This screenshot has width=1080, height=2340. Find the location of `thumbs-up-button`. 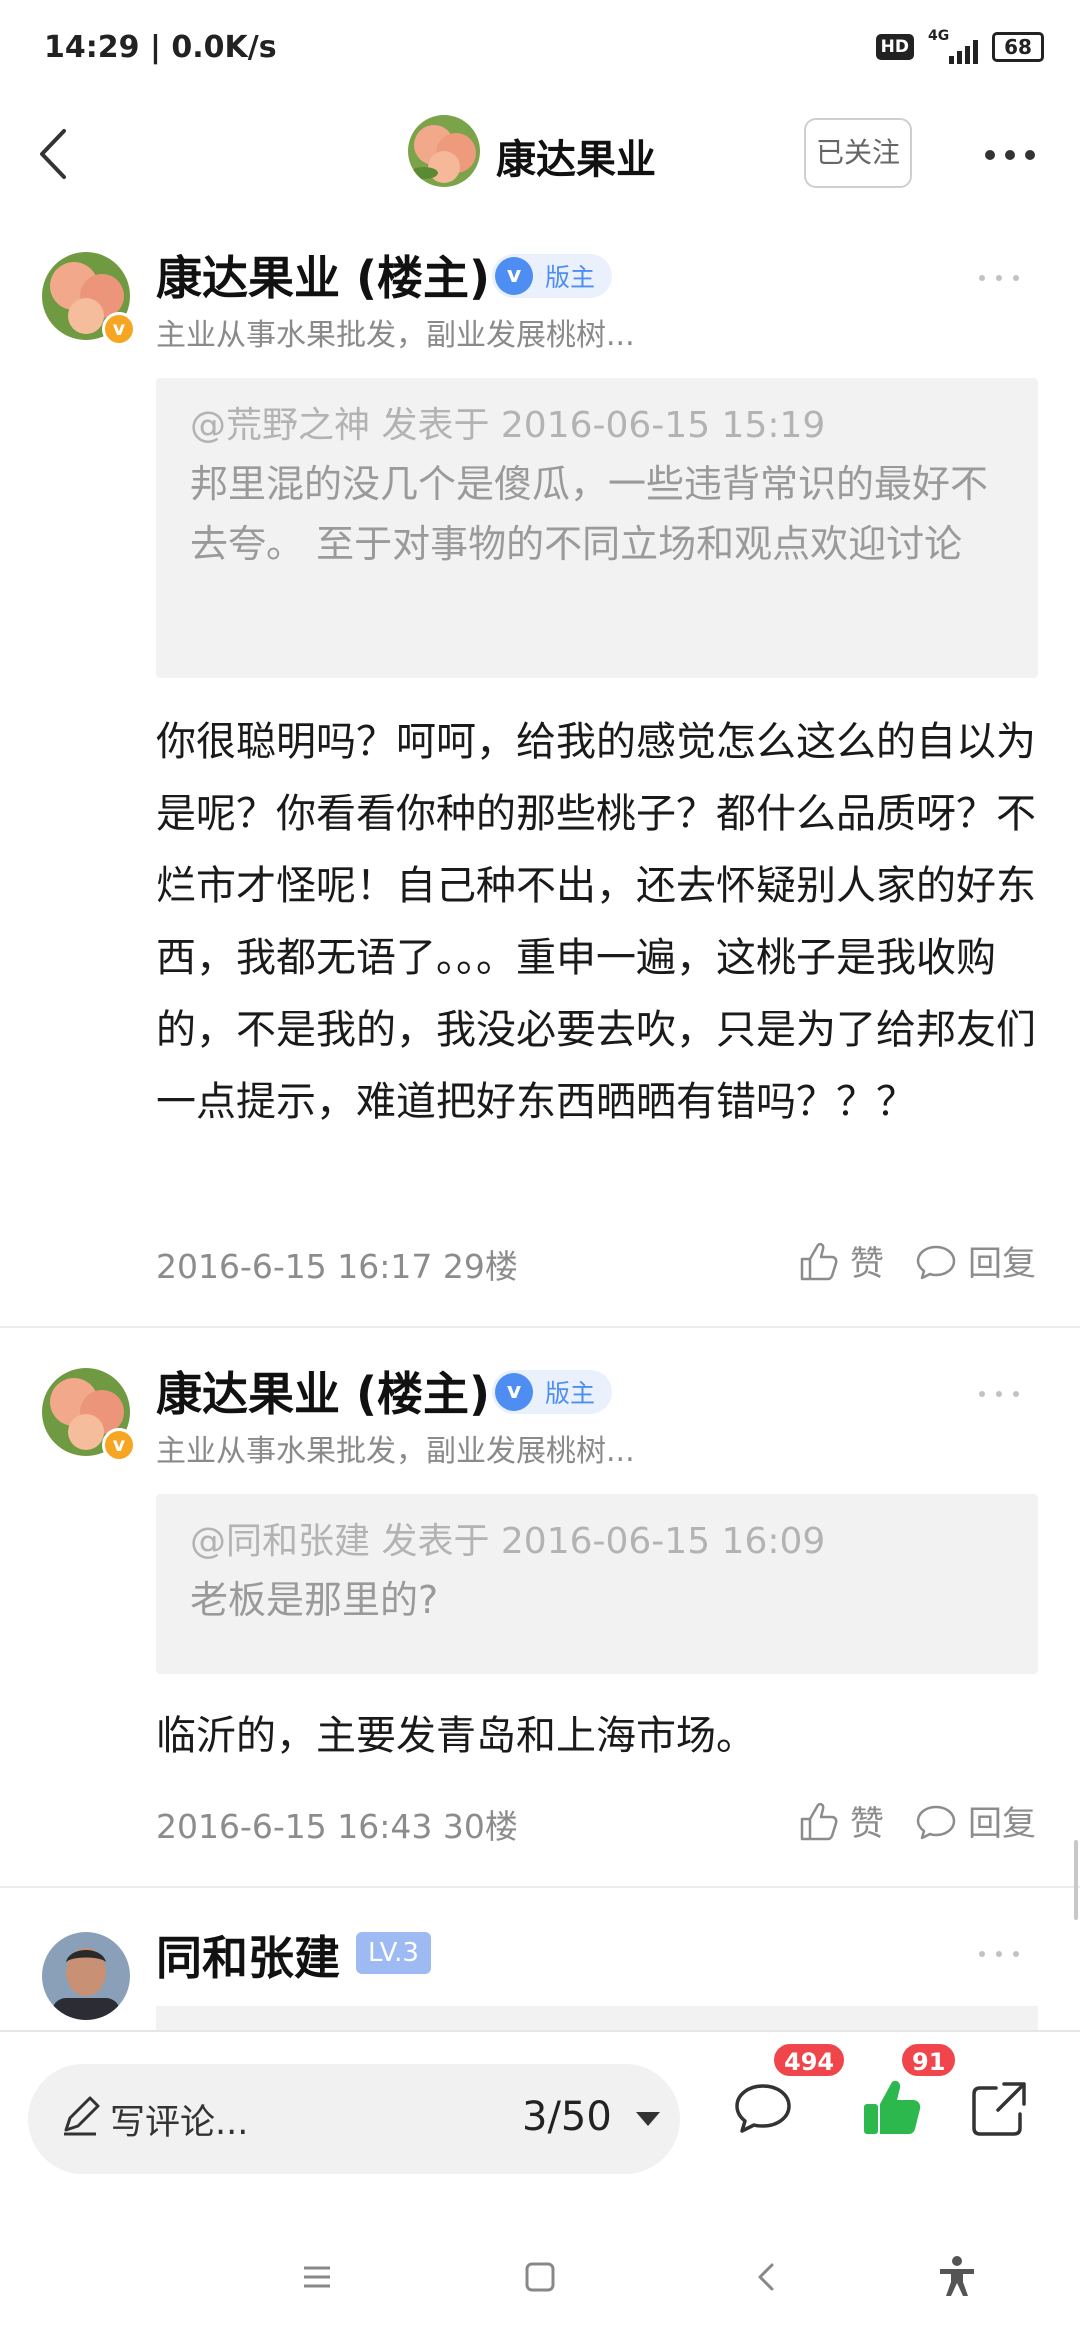

thumbs-up-button is located at coordinates (891, 2109).